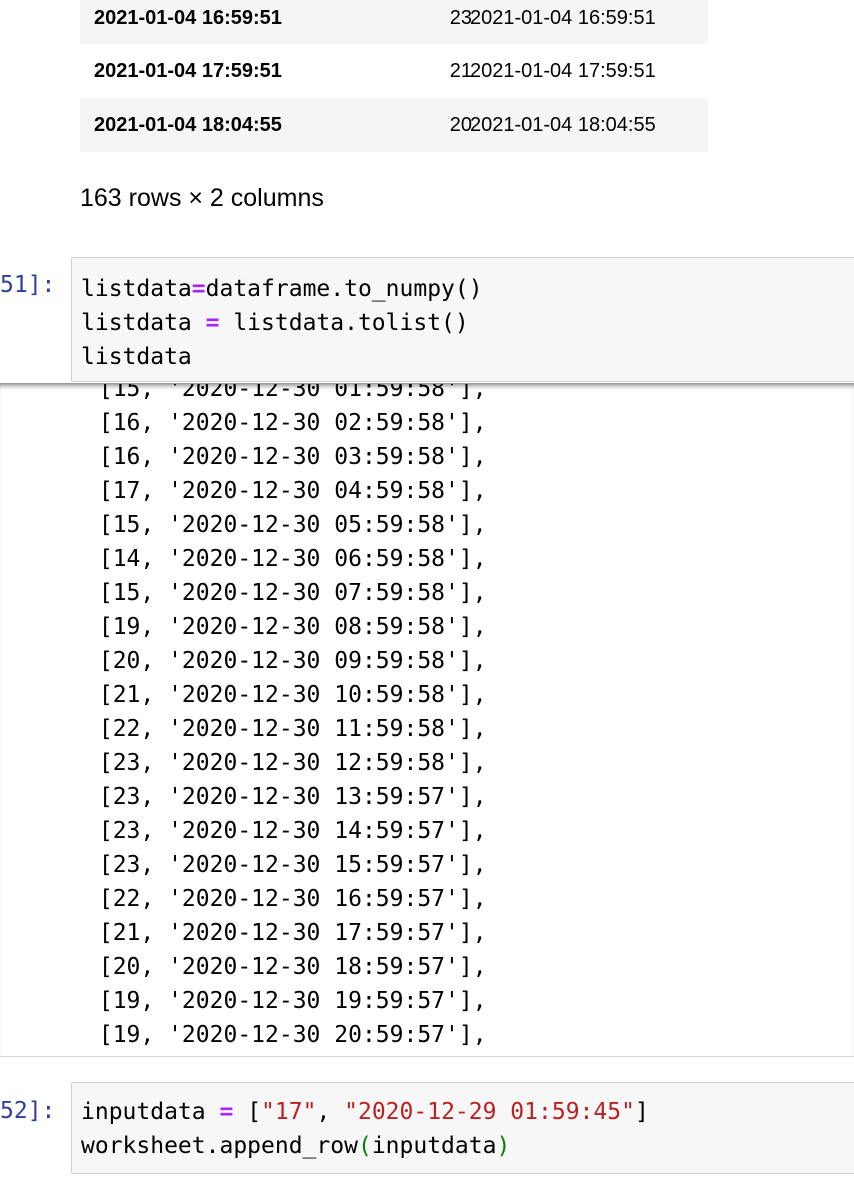 Image resolution: width=854 pixels, height=1178 pixels. Describe the element at coordinates (286, 559) in the screenshot. I see `output-line: [14, '2020-12-30 06:59:58'],` at that location.